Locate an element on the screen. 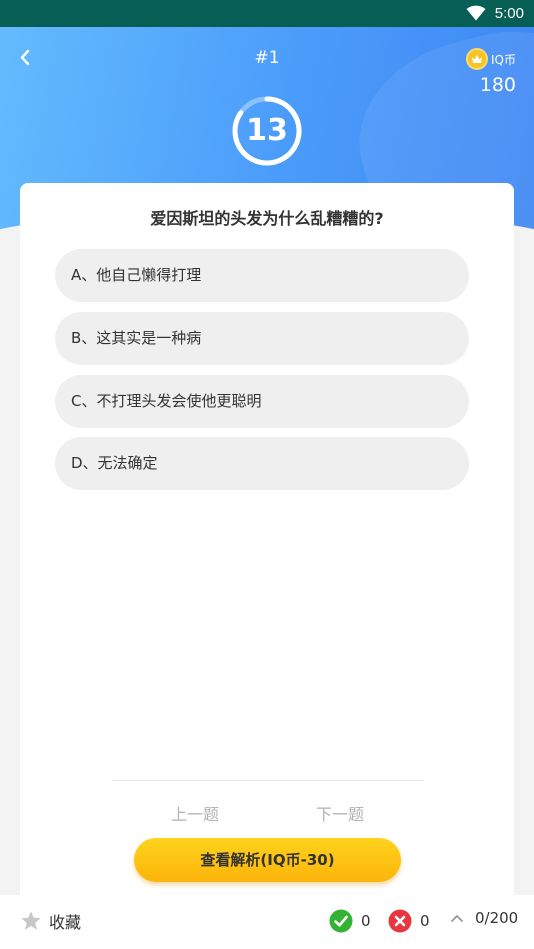  bottom-bar: 收藏 0 0 0/200 is located at coordinates (267, 922).